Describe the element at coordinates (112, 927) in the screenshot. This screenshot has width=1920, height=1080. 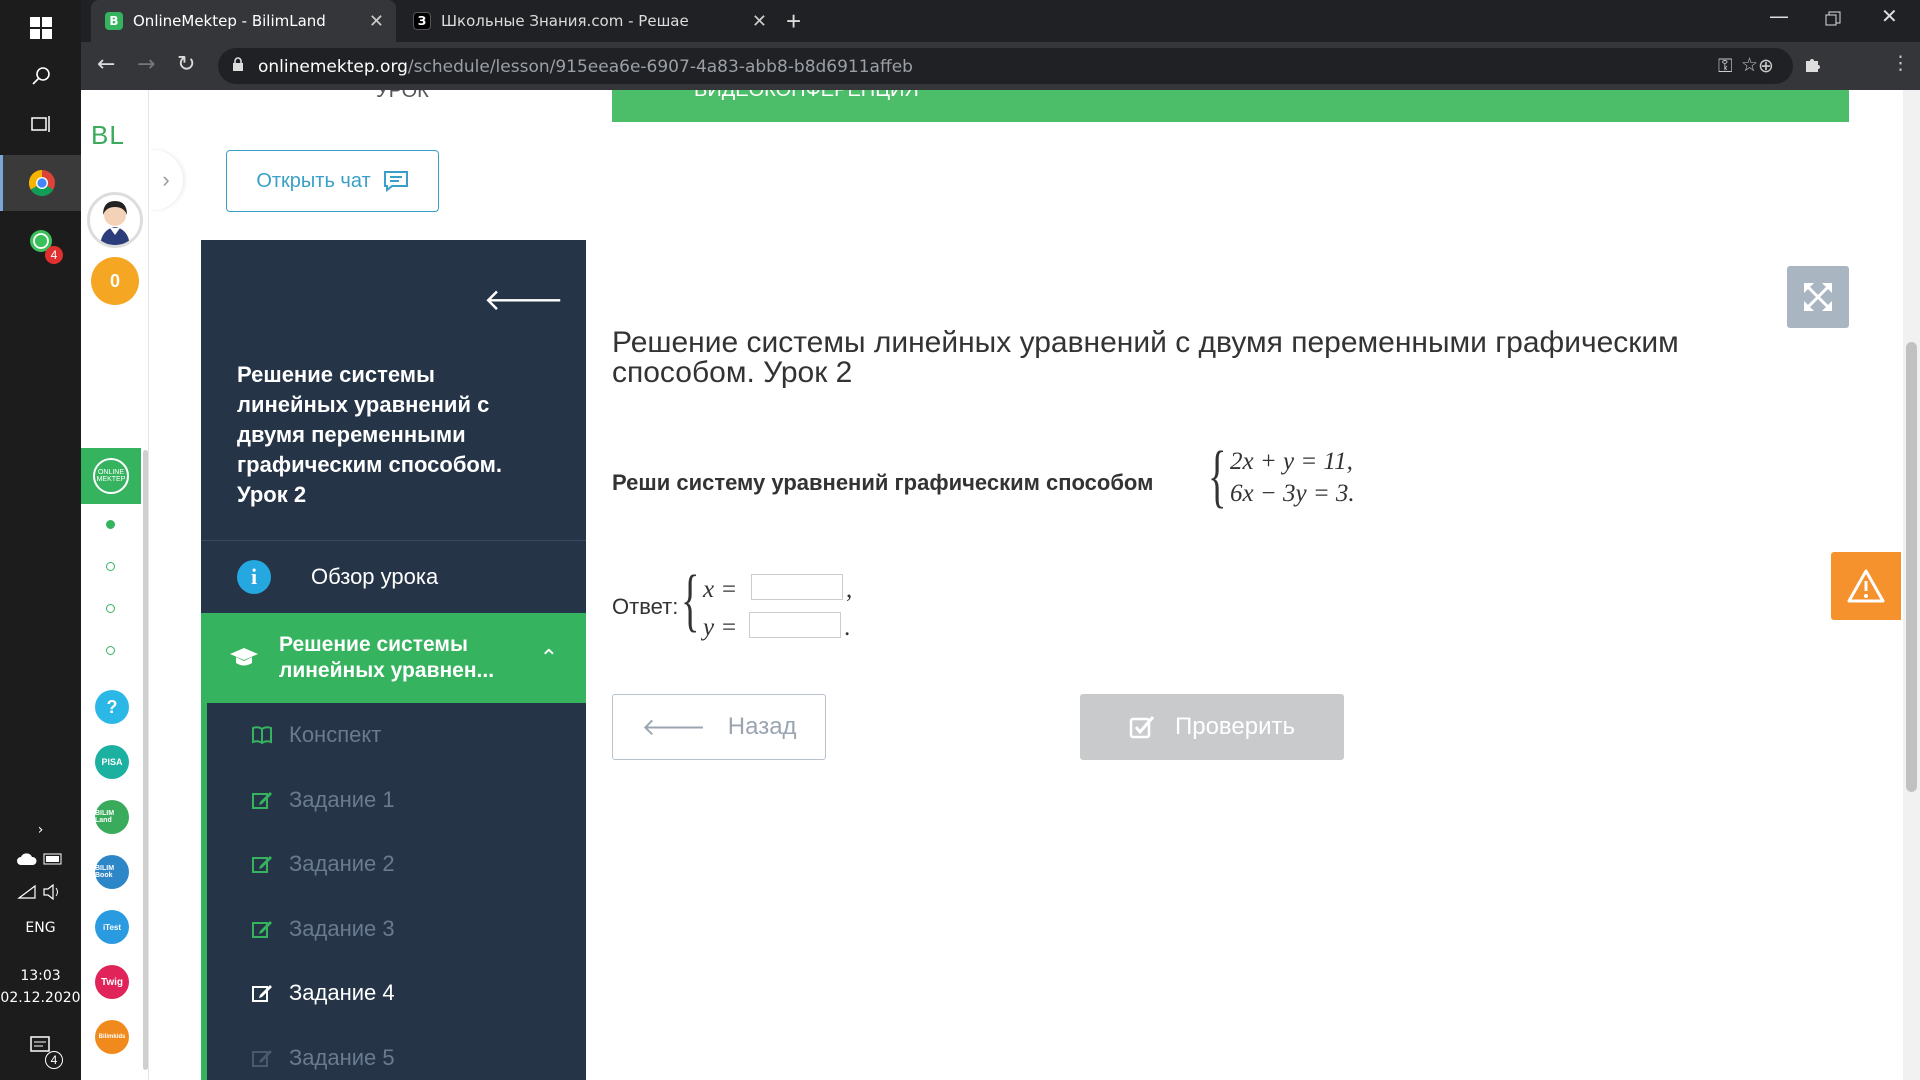
I see `itest-icon: iTest` at that location.